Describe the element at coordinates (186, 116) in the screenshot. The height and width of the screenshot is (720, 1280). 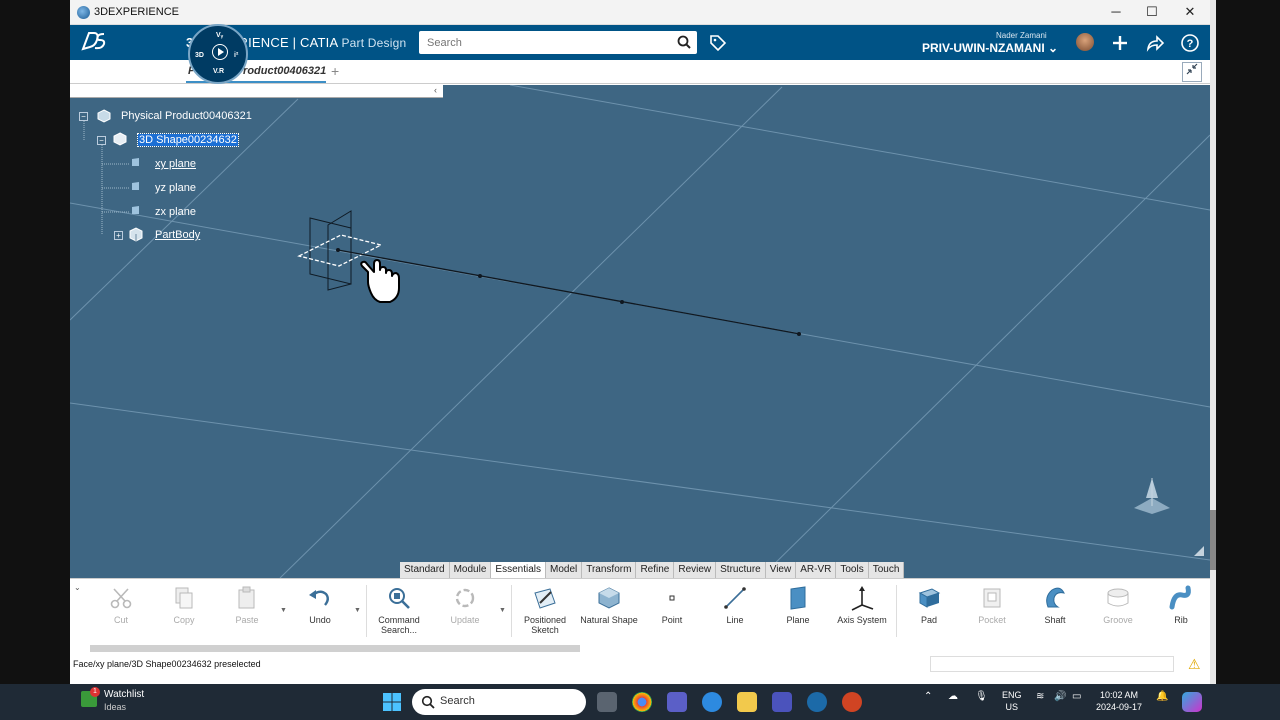
I see `tree-root-product: Physical Product00406321` at that location.